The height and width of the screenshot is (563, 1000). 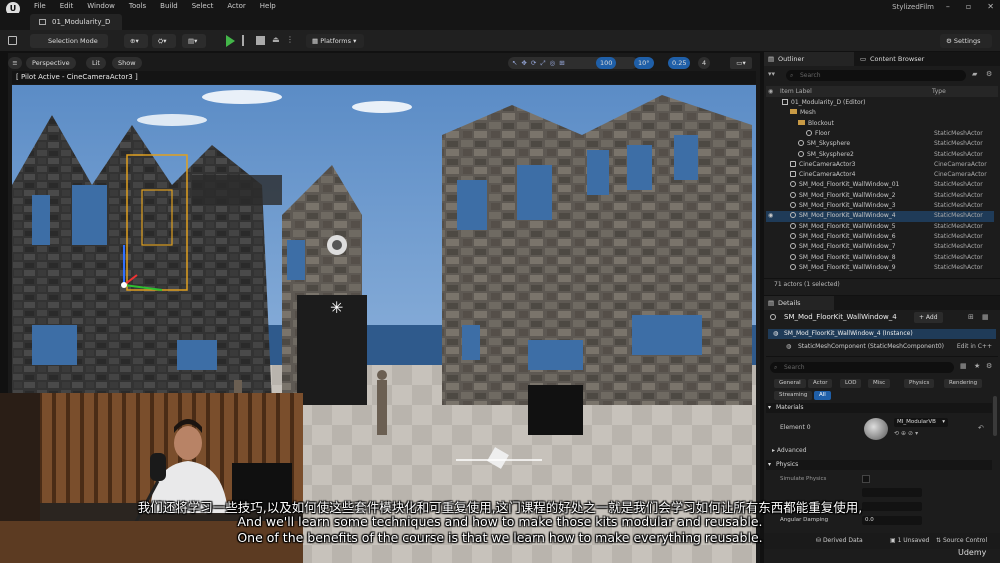 What do you see at coordinates (974, 347) in the screenshot?
I see `edit-in-cpp-link: Edit in C++` at bounding box center [974, 347].